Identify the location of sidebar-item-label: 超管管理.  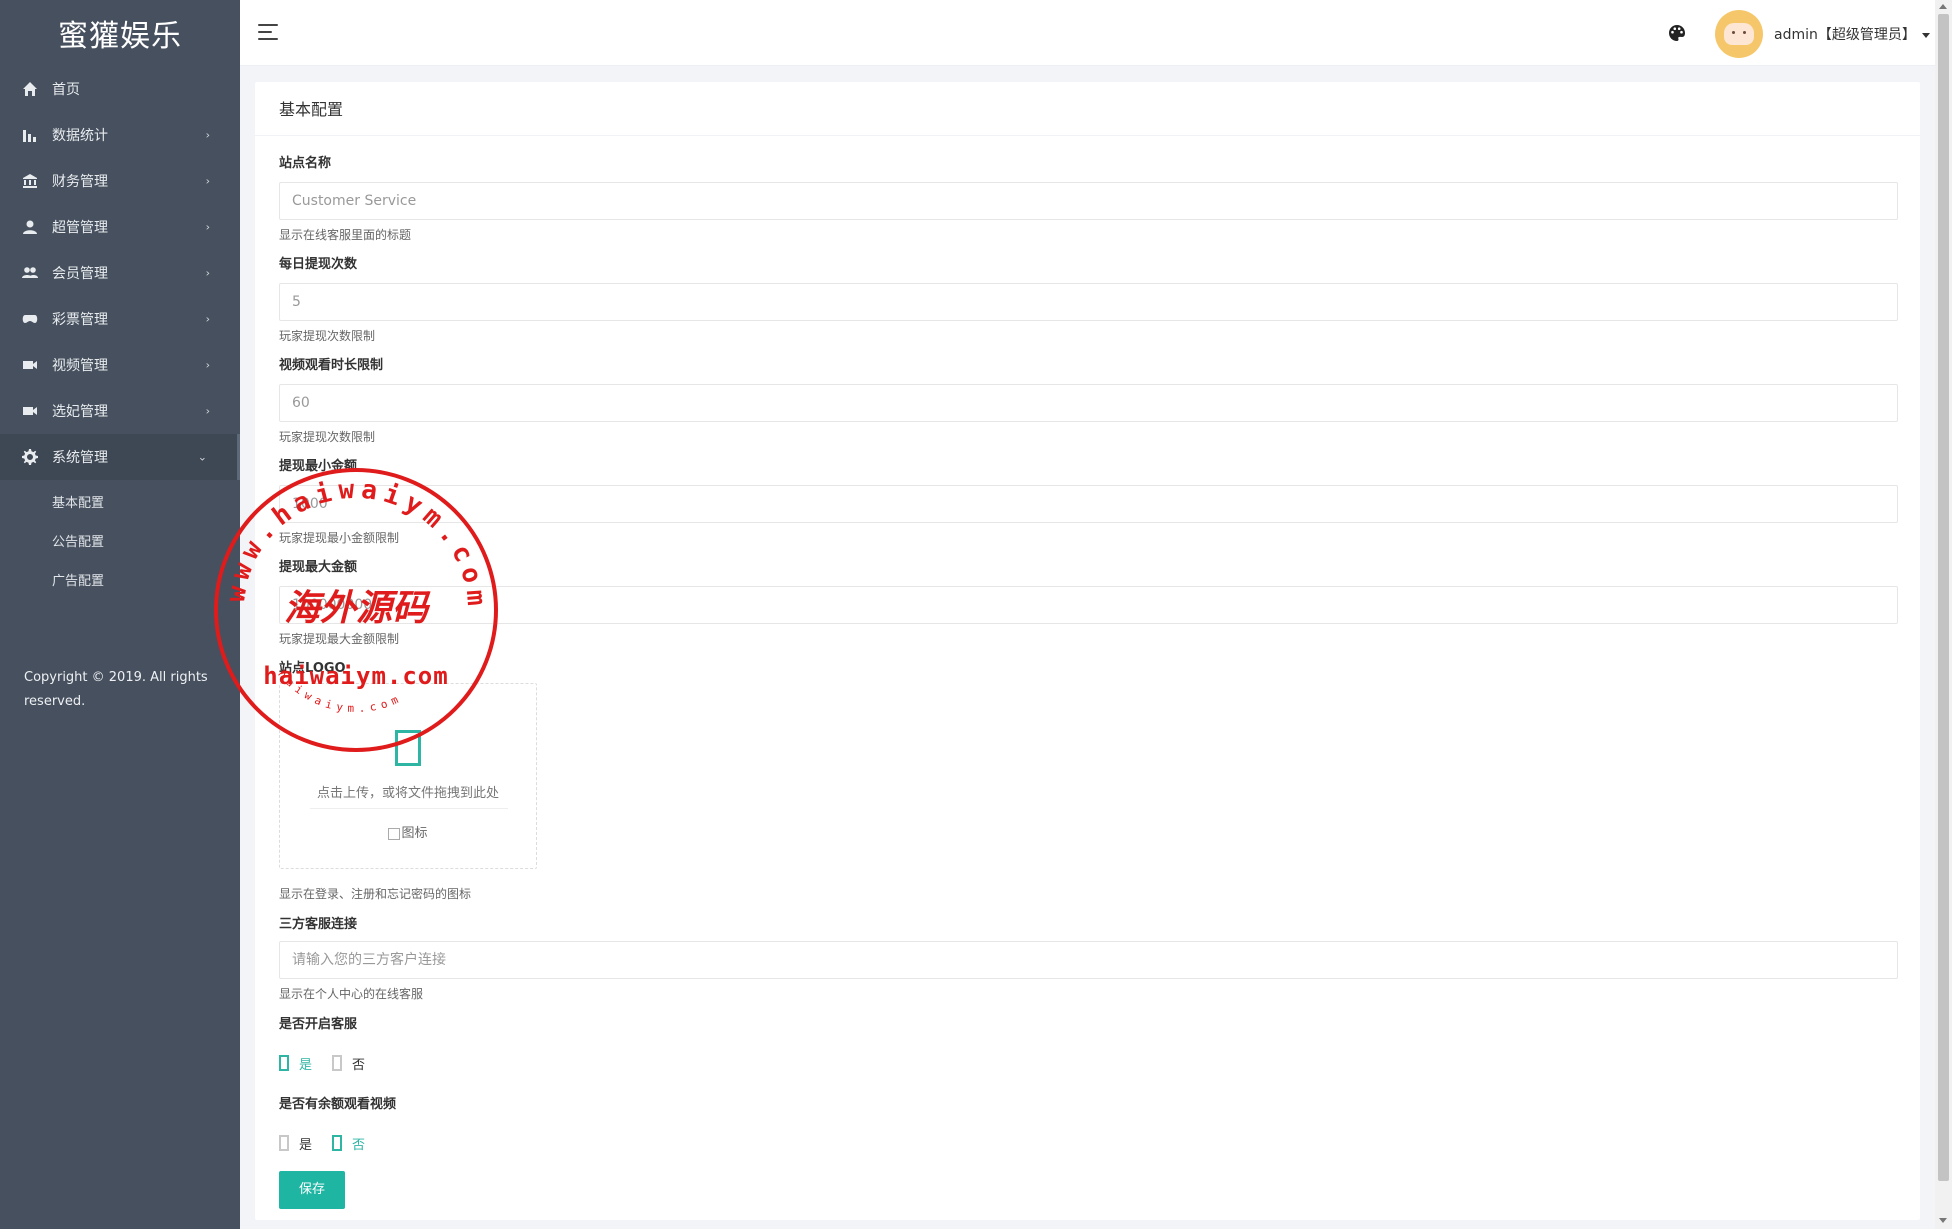
(80, 228).